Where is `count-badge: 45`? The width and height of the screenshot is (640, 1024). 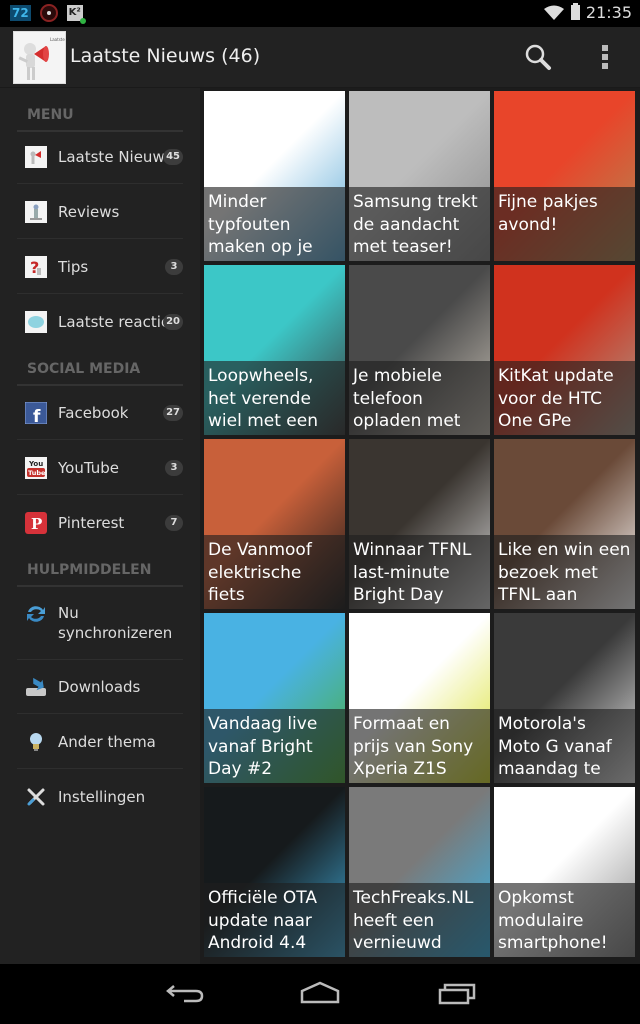
count-badge: 45 is located at coordinates (173, 156).